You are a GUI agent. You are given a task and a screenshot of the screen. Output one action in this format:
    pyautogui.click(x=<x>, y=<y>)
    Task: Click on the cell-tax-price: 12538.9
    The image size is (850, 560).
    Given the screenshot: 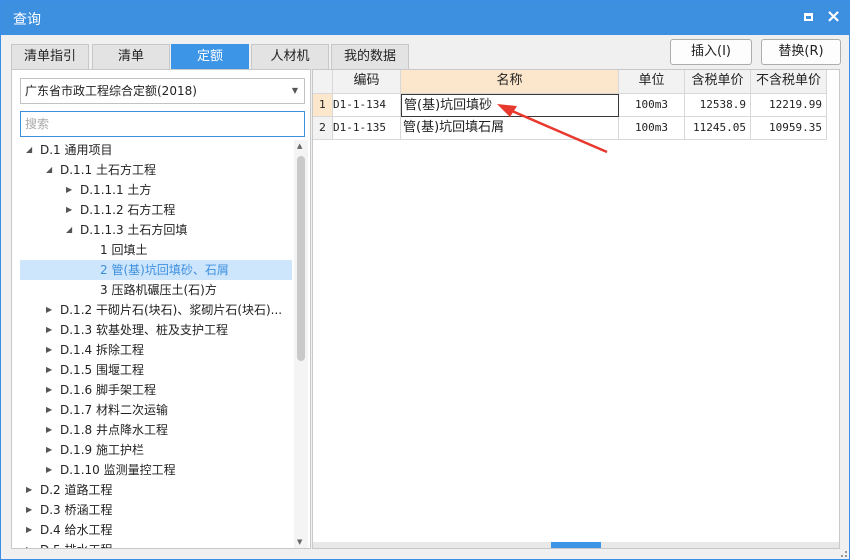 What is the action you would take?
    pyautogui.click(x=718, y=105)
    